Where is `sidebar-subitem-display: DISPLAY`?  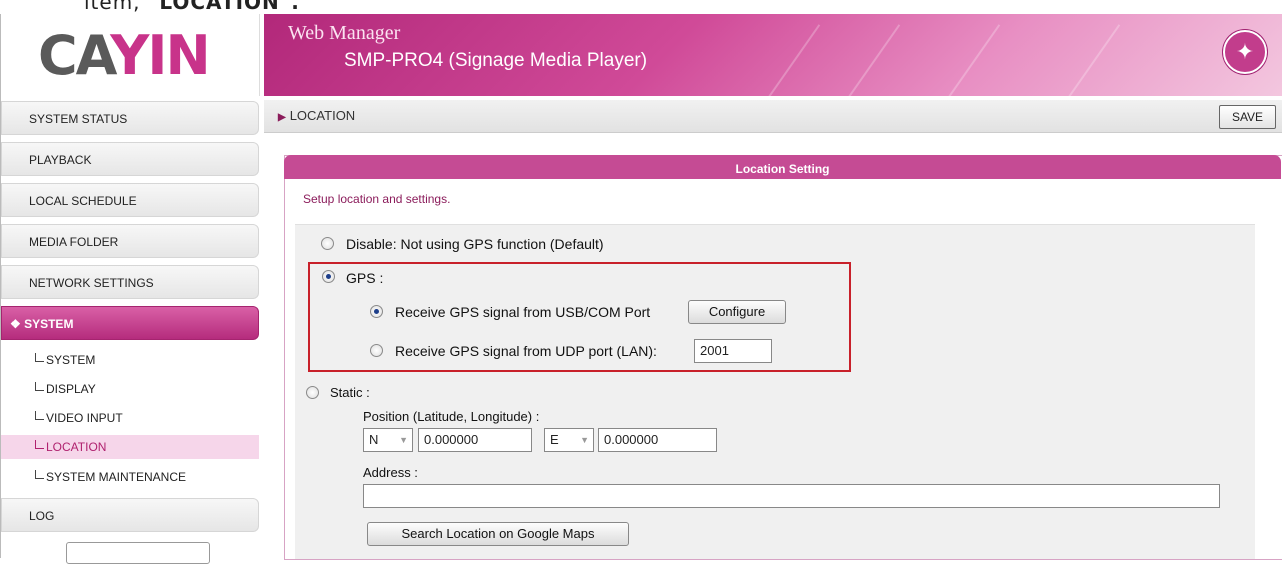 sidebar-subitem-display: DISPLAY is located at coordinates (130, 389).